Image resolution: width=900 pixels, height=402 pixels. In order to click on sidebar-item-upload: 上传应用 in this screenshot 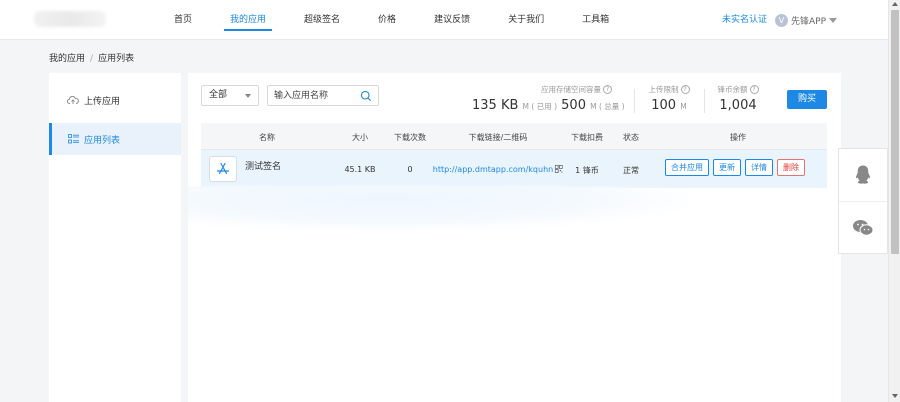, I will do `click(115, 100)`.